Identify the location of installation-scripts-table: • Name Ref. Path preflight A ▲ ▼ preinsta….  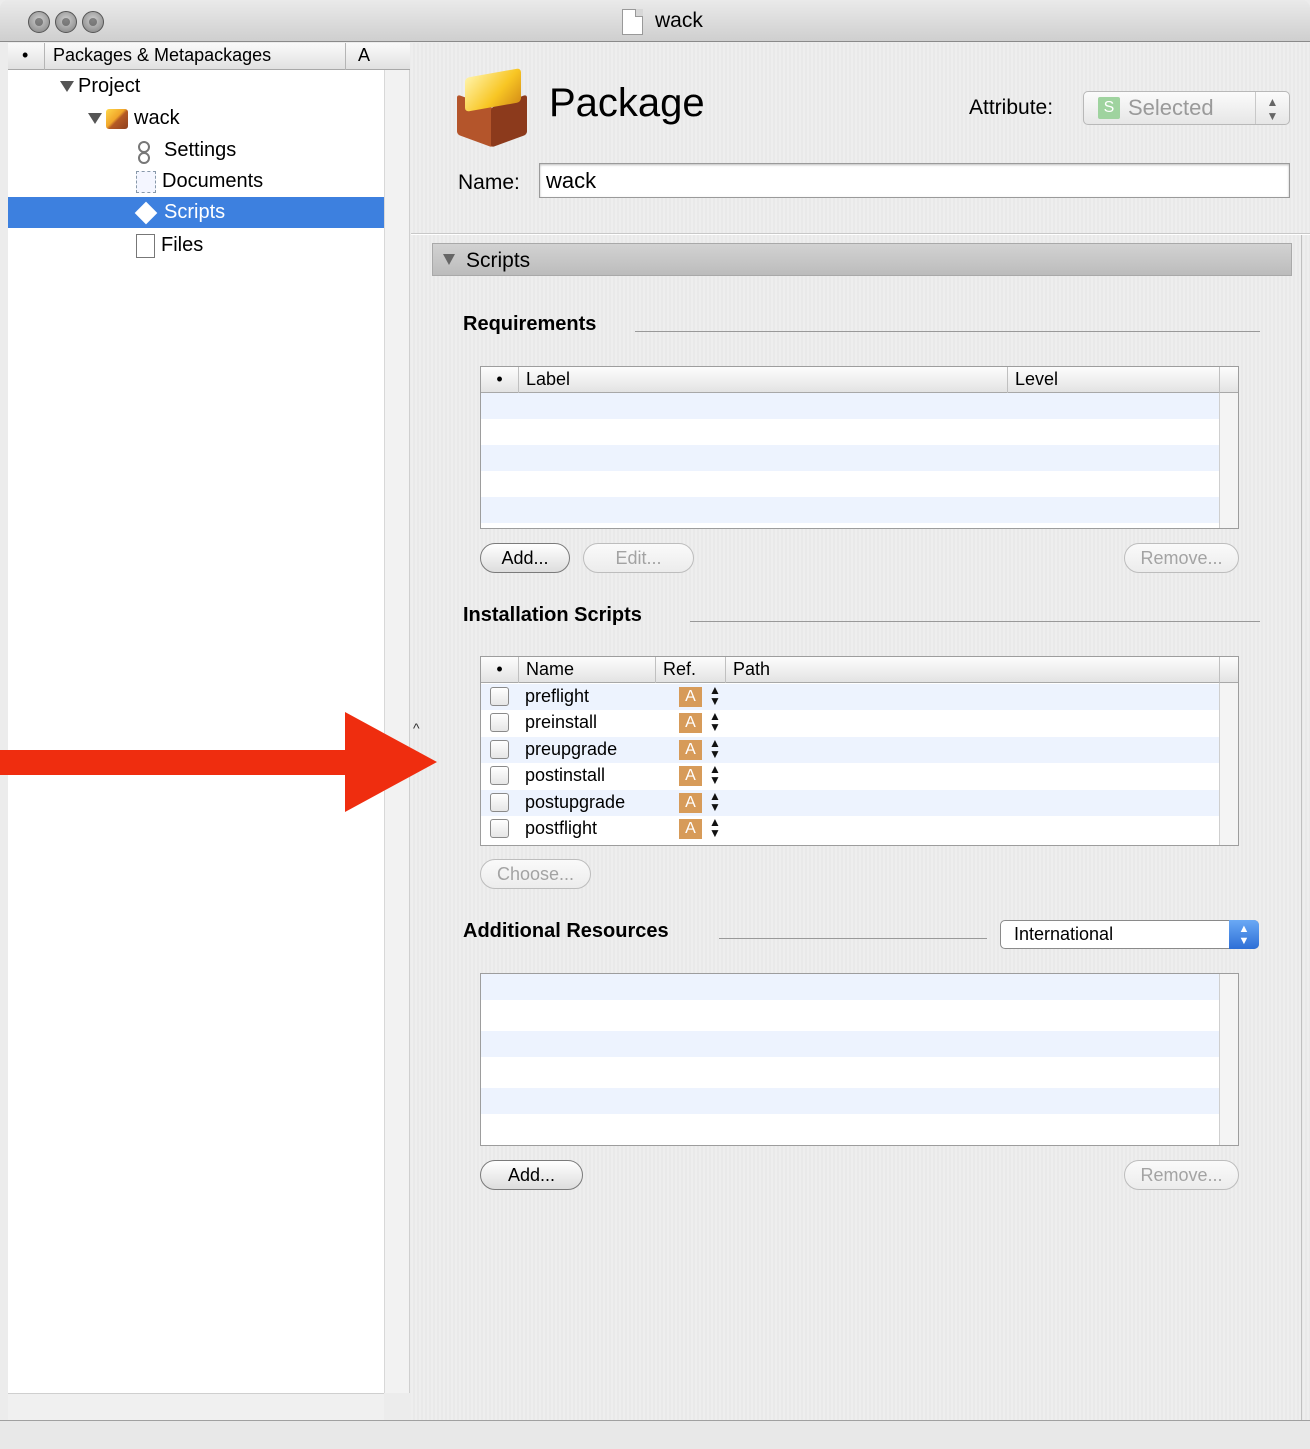
(859, 751).